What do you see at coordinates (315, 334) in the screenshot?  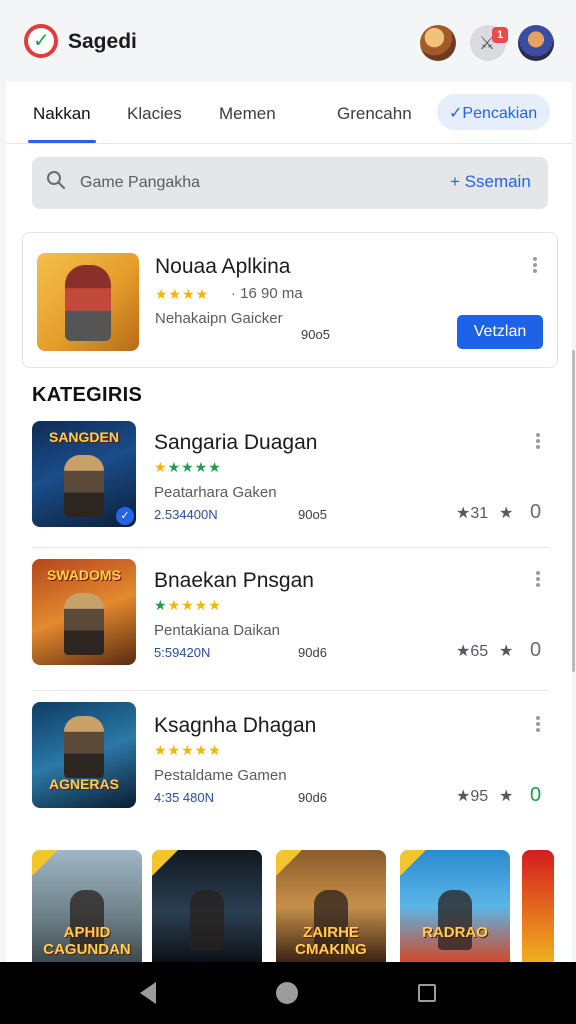 I see `featured-app-size: 90o5` at bounding box center [315, 334].